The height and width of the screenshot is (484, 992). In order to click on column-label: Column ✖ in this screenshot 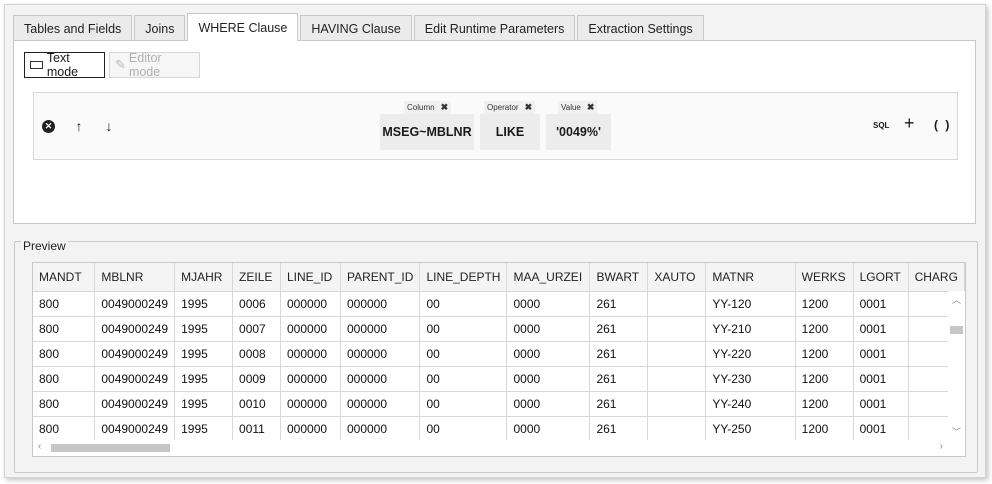, I will do `click(428, 107)`.